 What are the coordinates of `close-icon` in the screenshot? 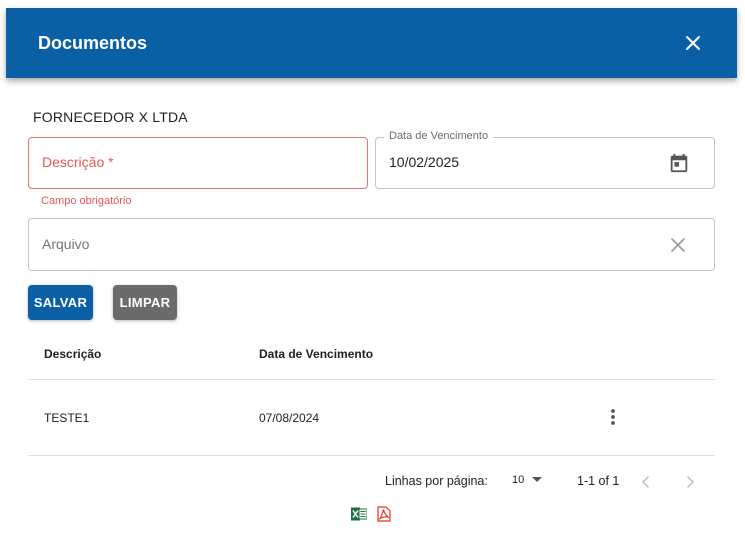 It's located at (693, 43).